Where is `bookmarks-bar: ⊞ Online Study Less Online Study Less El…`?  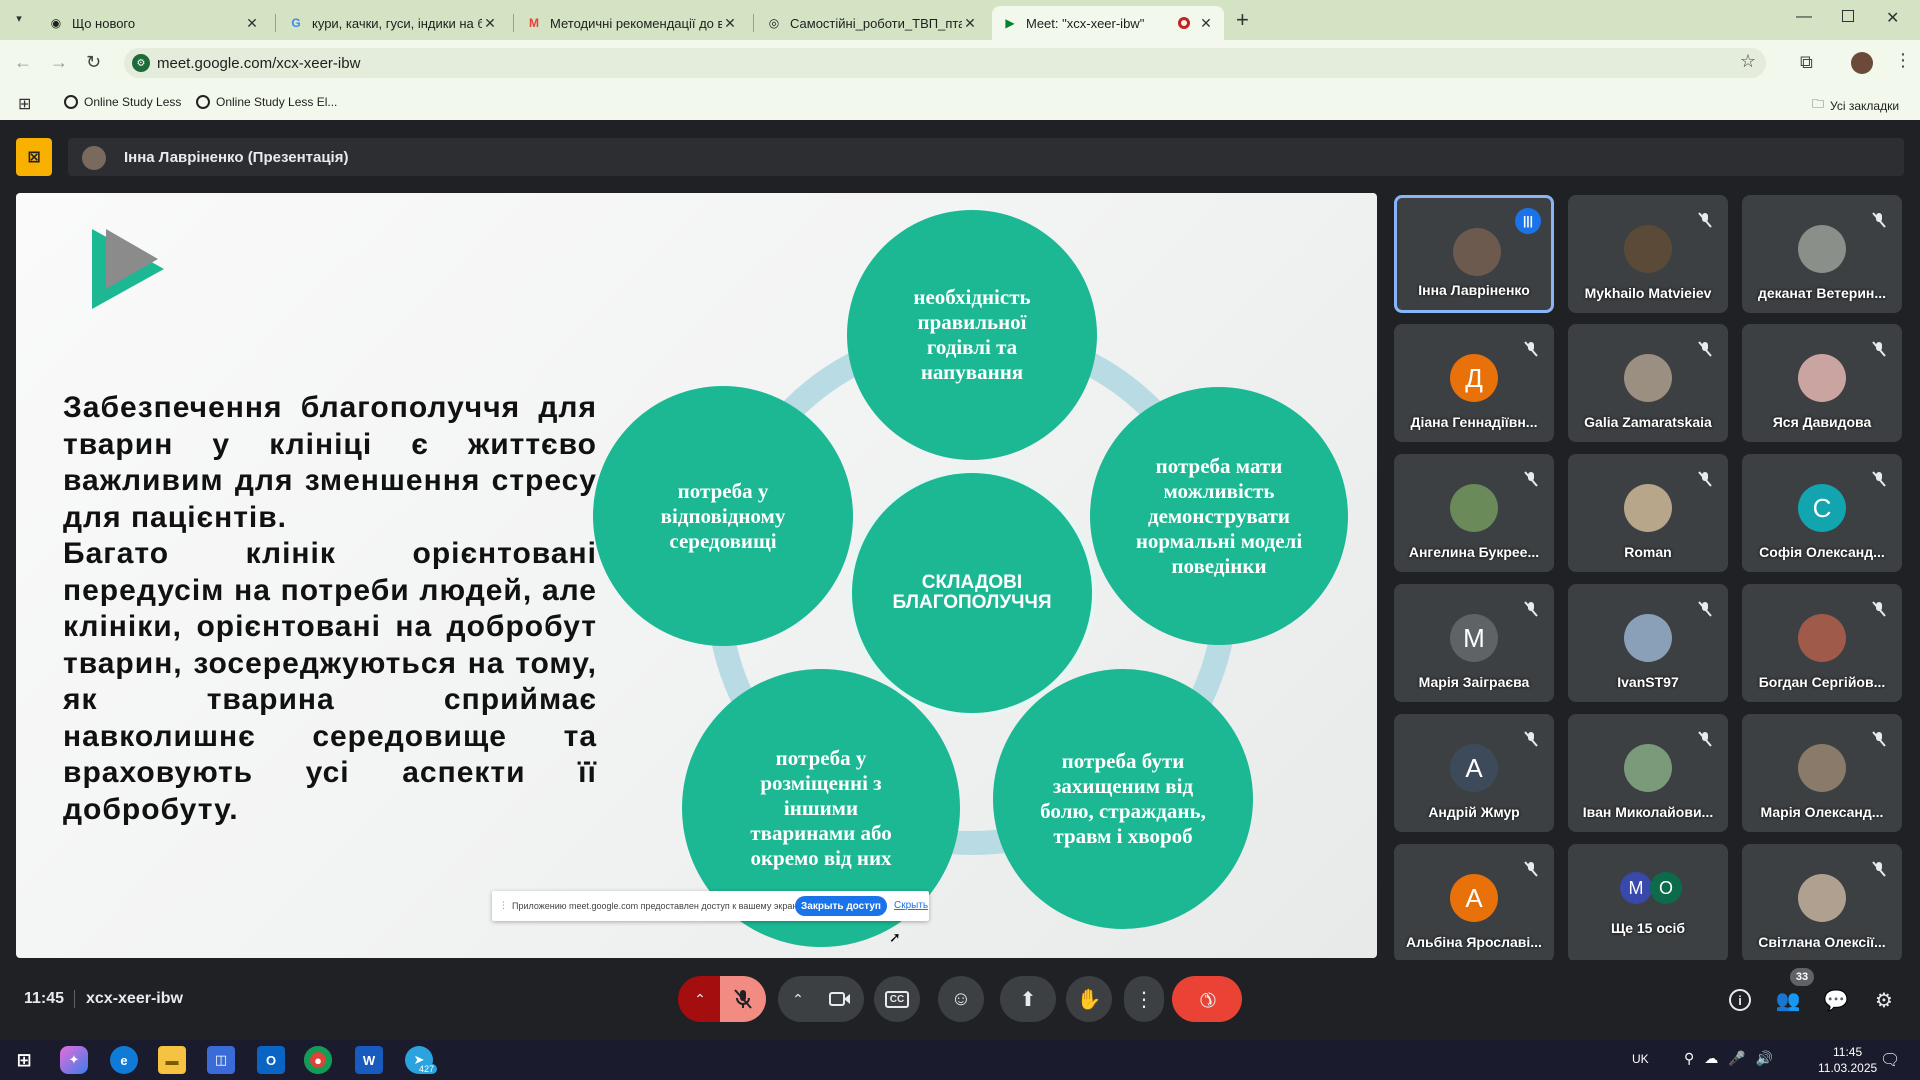 bookmarks-bar: ⊞ Online Study Less Online Study Less El… is located at coordinates (960, 103).